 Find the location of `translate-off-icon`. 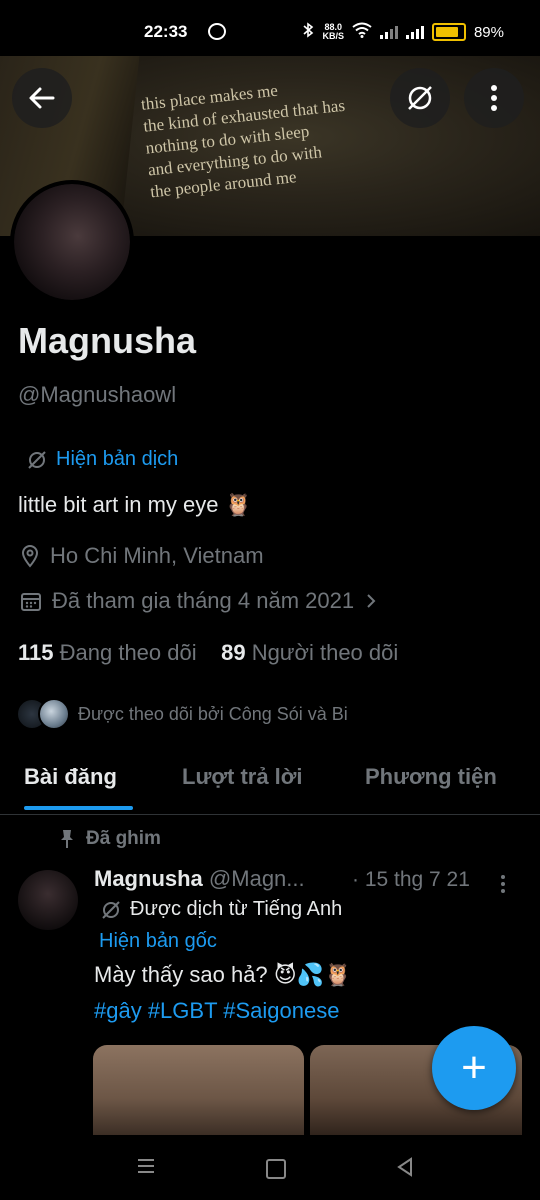

translate-off-icon is located at coordinates (420, 98).